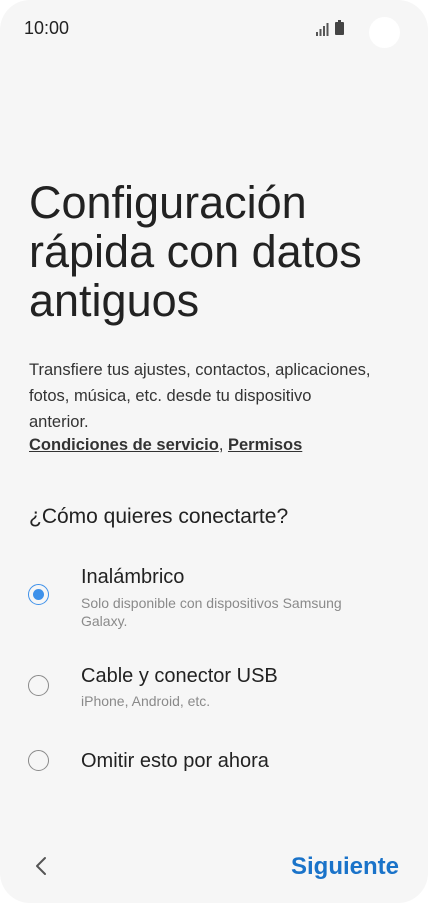  What do you see at coordinates (168, 202) in the screenshot?
I see `title-line: Configuración` at bounding box center [168, 202].